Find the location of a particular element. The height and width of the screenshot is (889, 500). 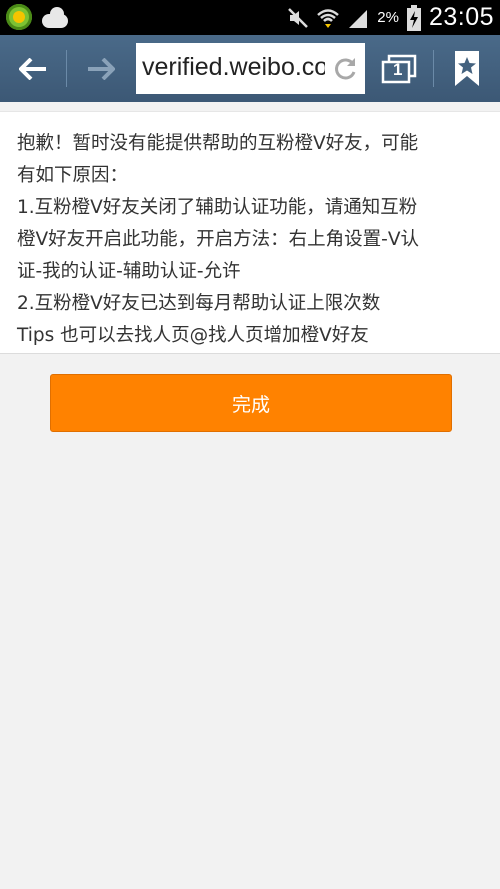

battery-percent: 2% is located at coordinates (388, 17).